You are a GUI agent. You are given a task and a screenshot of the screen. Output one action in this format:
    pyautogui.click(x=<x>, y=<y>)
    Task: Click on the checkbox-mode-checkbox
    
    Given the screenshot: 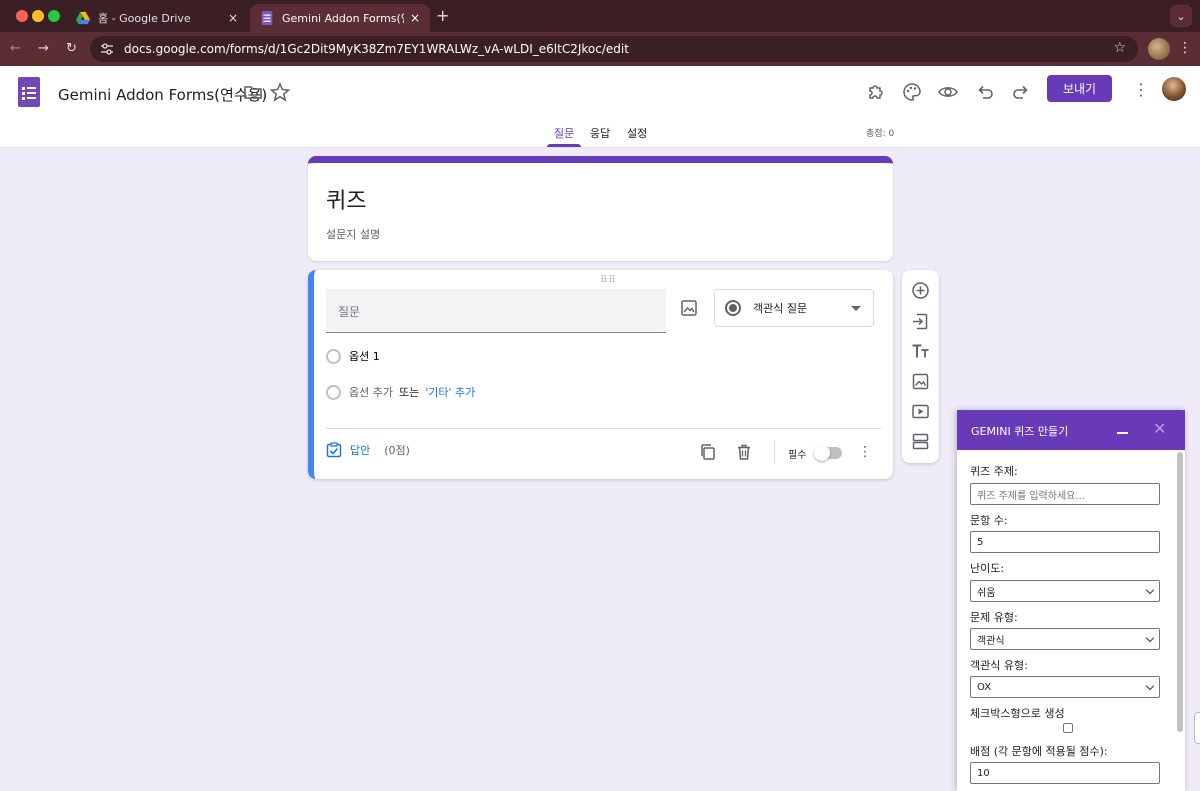 What is the action you would take?
    pyautogui.click(x=1068, y=728)
    